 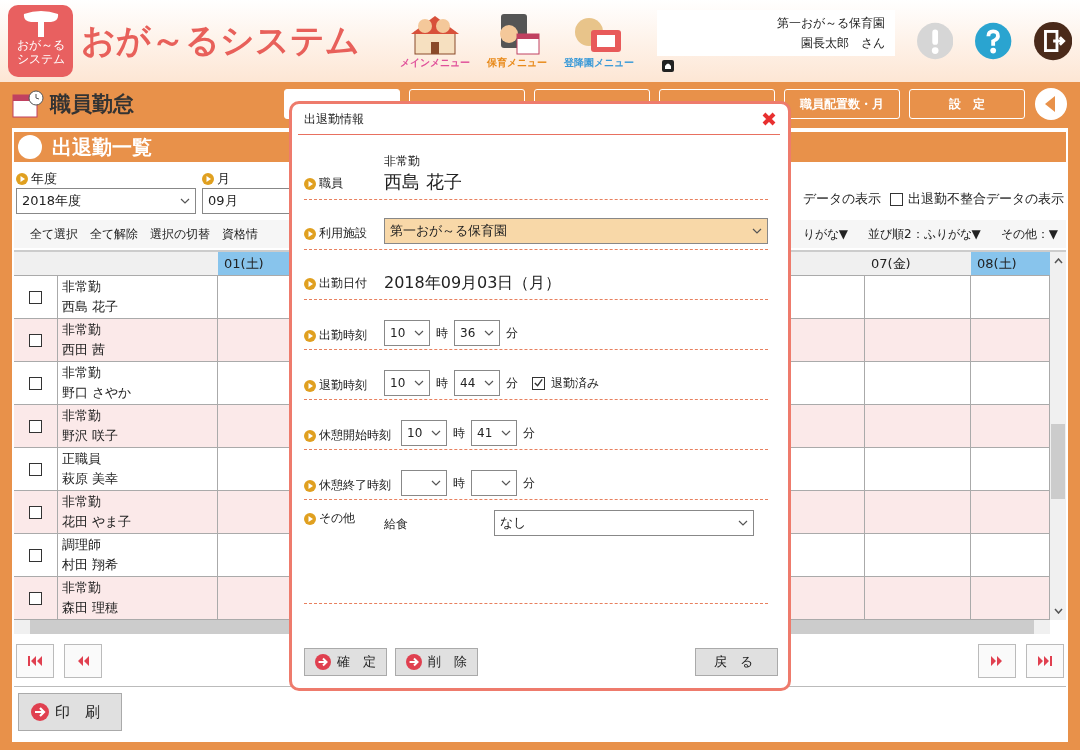 I want to click on field-label: 出勤時刻, so click(x=343, y=335).